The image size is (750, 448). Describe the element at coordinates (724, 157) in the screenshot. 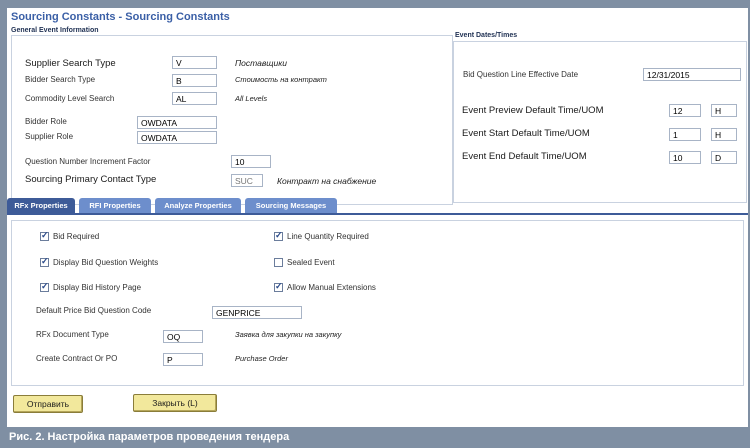

I see `end-uom-input: D` at that location.